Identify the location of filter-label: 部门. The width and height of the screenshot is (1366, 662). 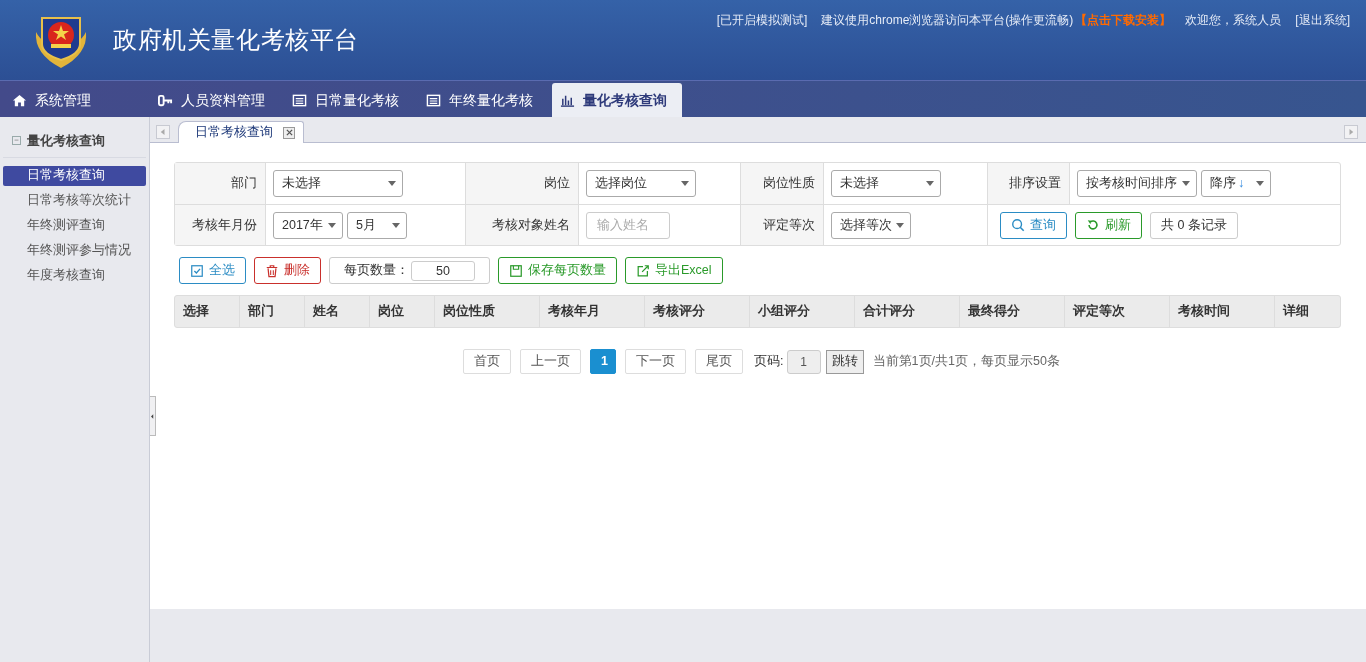
(244, 184).